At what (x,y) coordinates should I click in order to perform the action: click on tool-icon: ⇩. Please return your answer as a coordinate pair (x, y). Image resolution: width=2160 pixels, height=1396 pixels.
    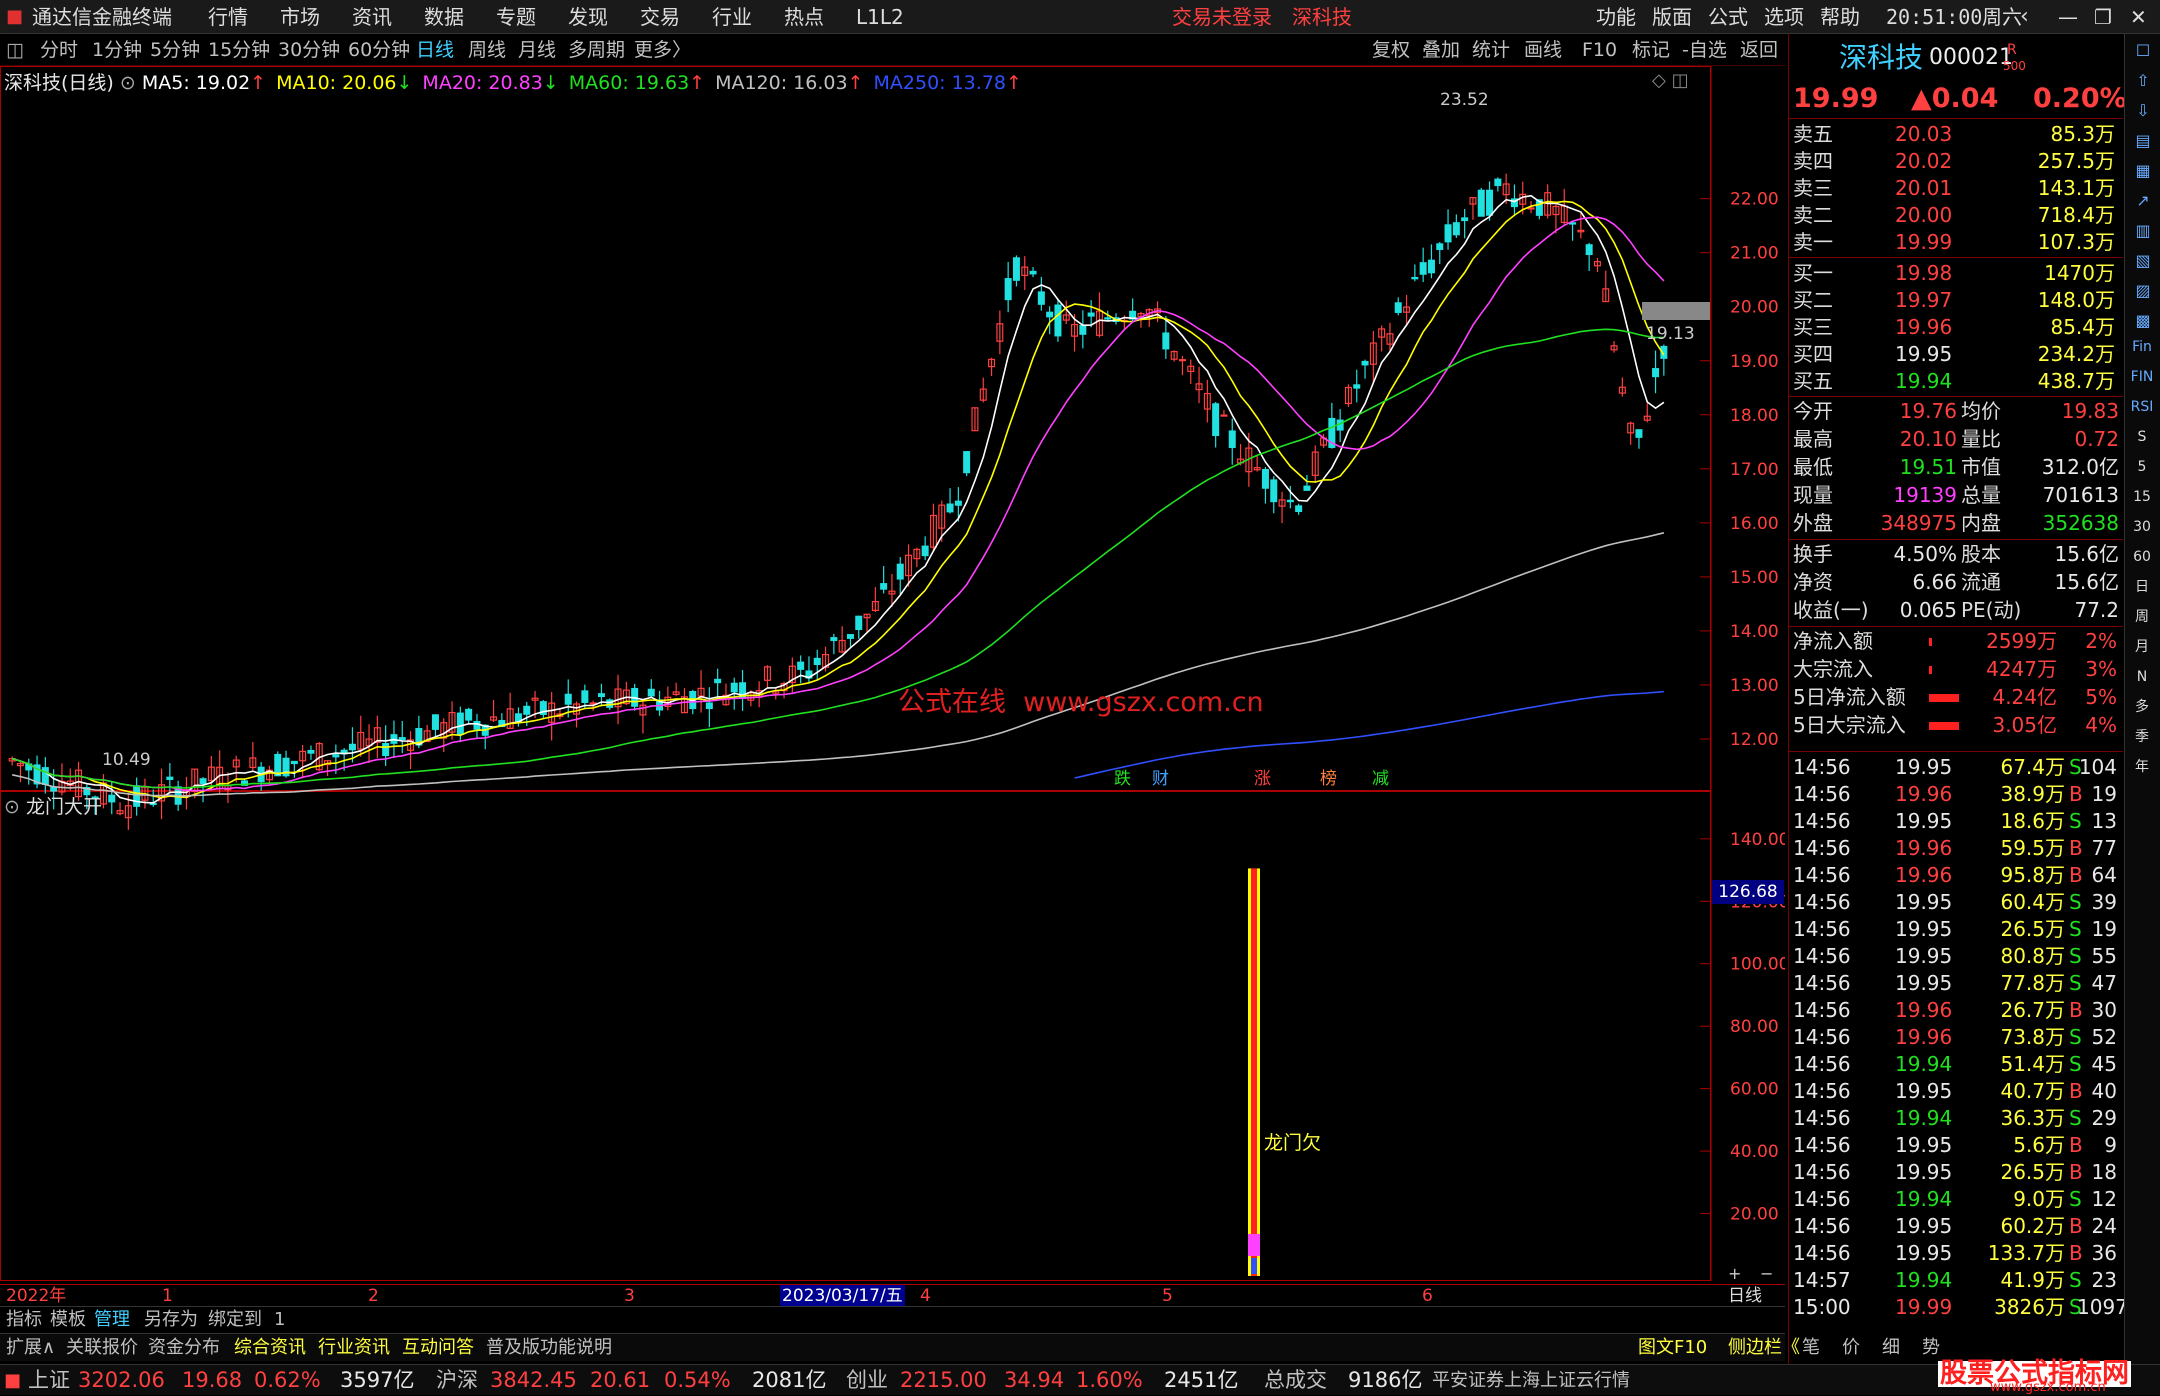
    Looking at the image, I should click on (2143, 111).